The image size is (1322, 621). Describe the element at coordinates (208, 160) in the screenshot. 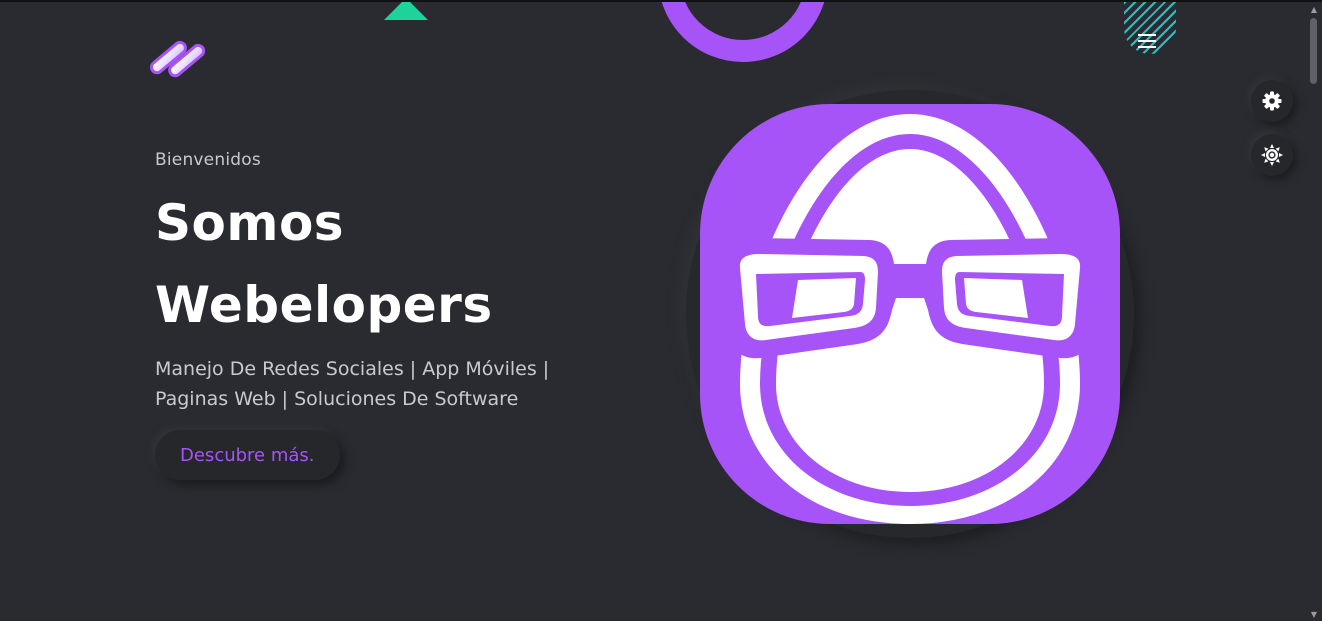

I see `welcome-text: Bienvenidos` at that location.